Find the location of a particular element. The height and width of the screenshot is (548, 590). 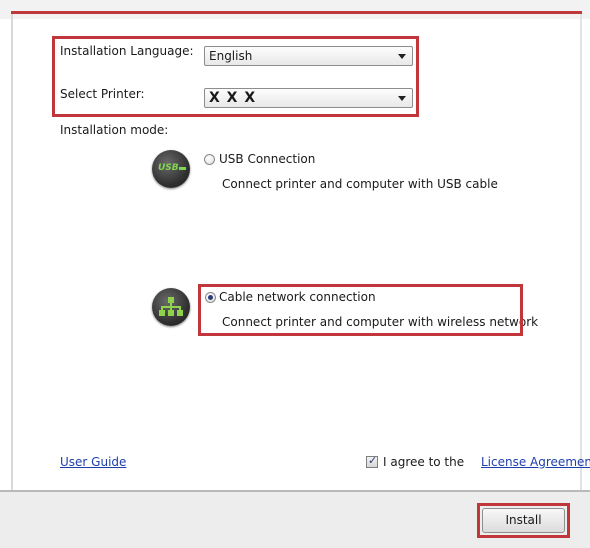

printer-select-value: X X X is located at coordinates (233, 98).